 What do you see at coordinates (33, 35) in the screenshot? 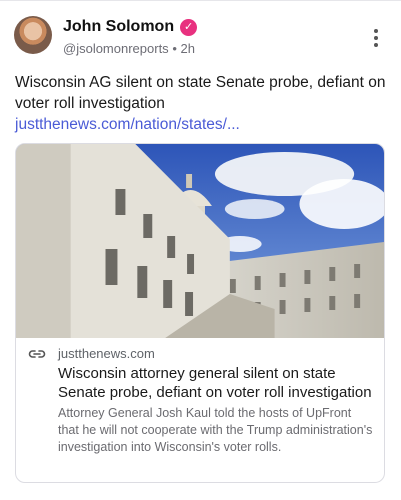
I see `avatar` at bounding box center [33, 35].